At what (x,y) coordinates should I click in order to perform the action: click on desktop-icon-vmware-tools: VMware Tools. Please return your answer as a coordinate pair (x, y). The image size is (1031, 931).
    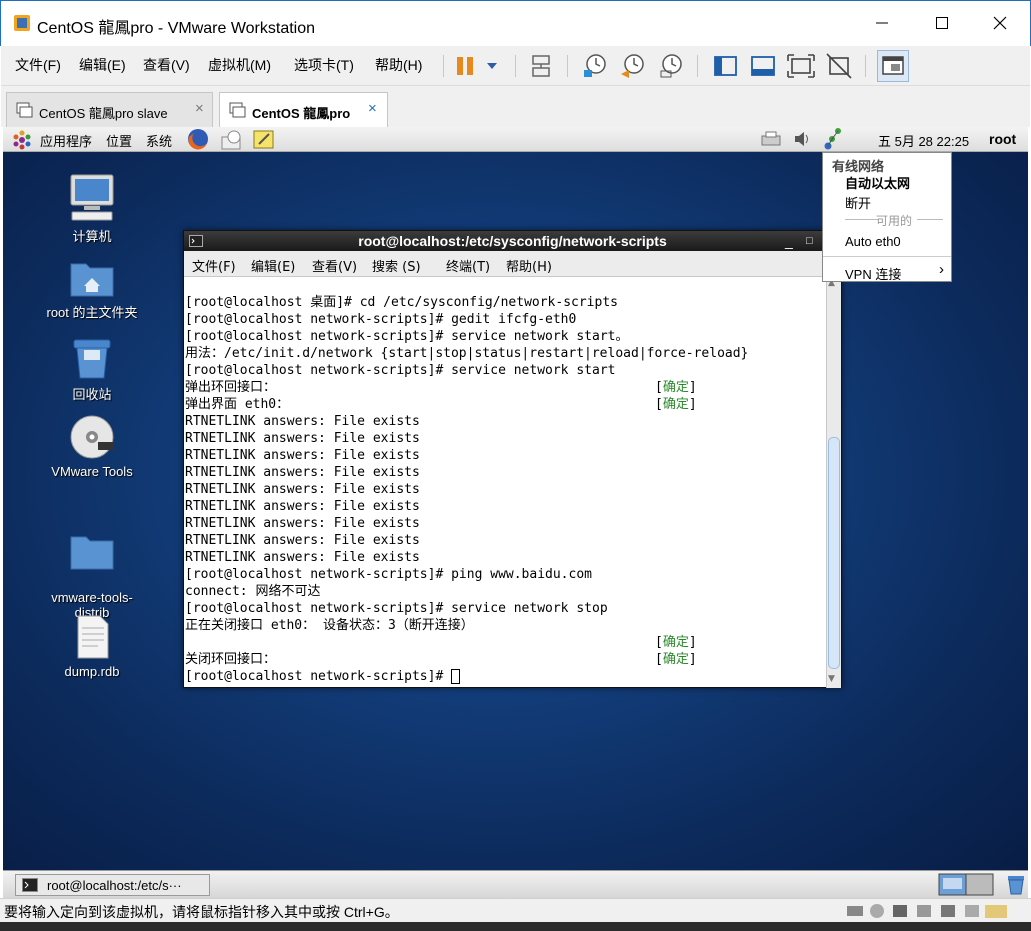
    Looking at the image, I should click on (92, 446).